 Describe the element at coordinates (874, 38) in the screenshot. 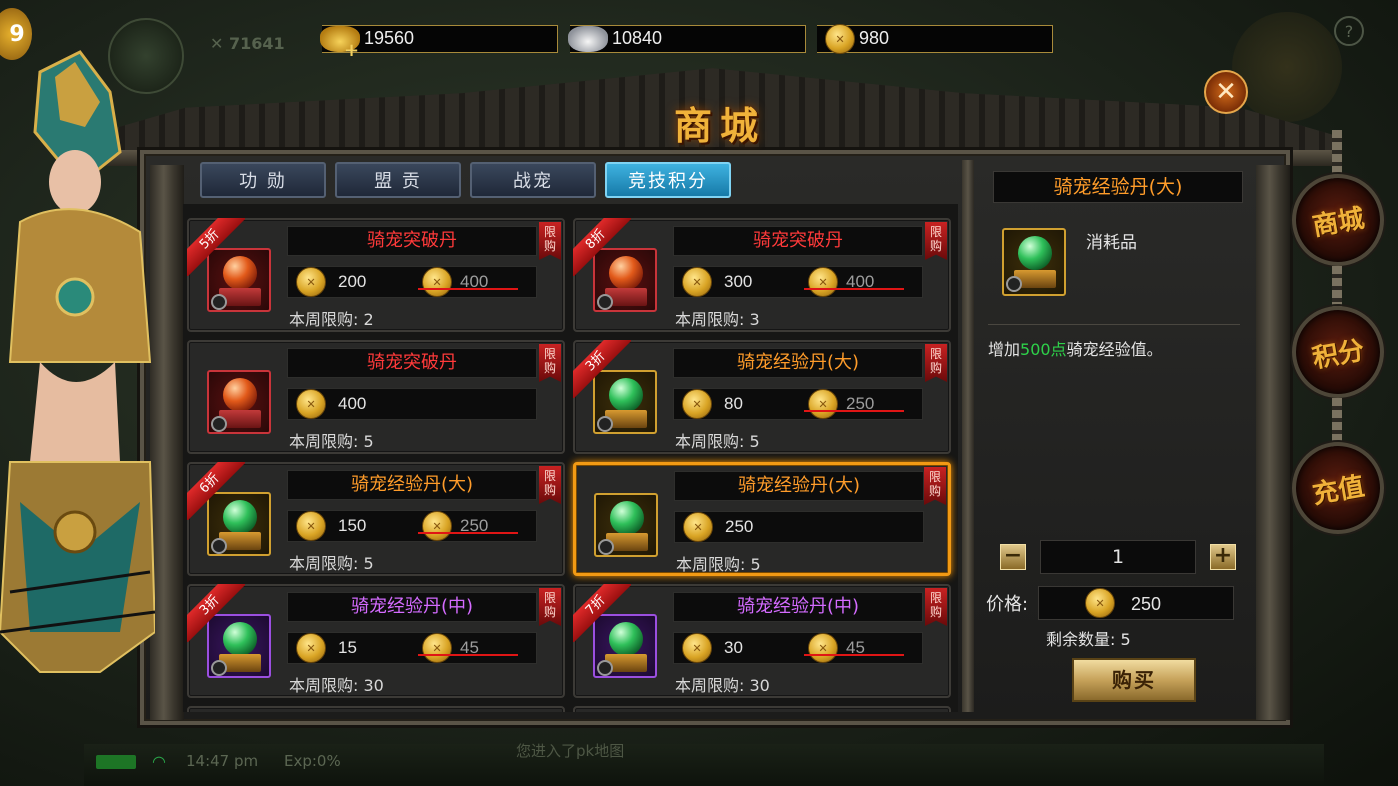

I see `coin-value: 980` at that location.